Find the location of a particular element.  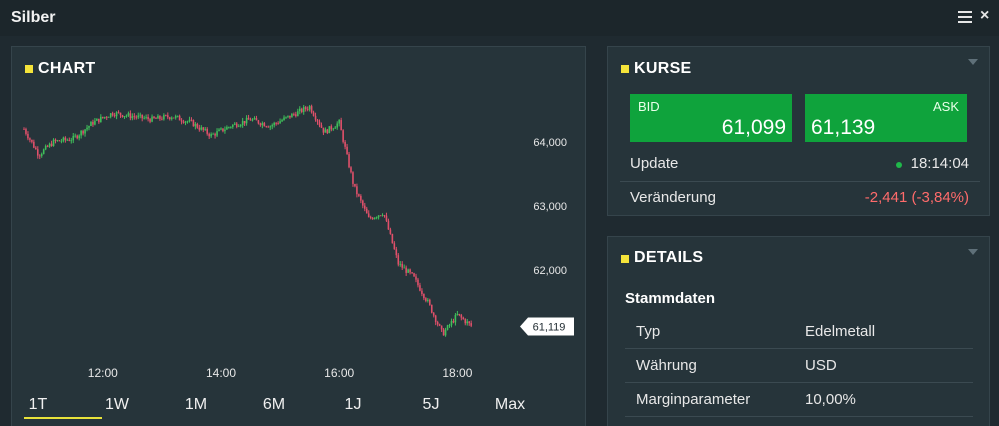

ask-button: ASK 61,139 is located at coordinates (886, 118).